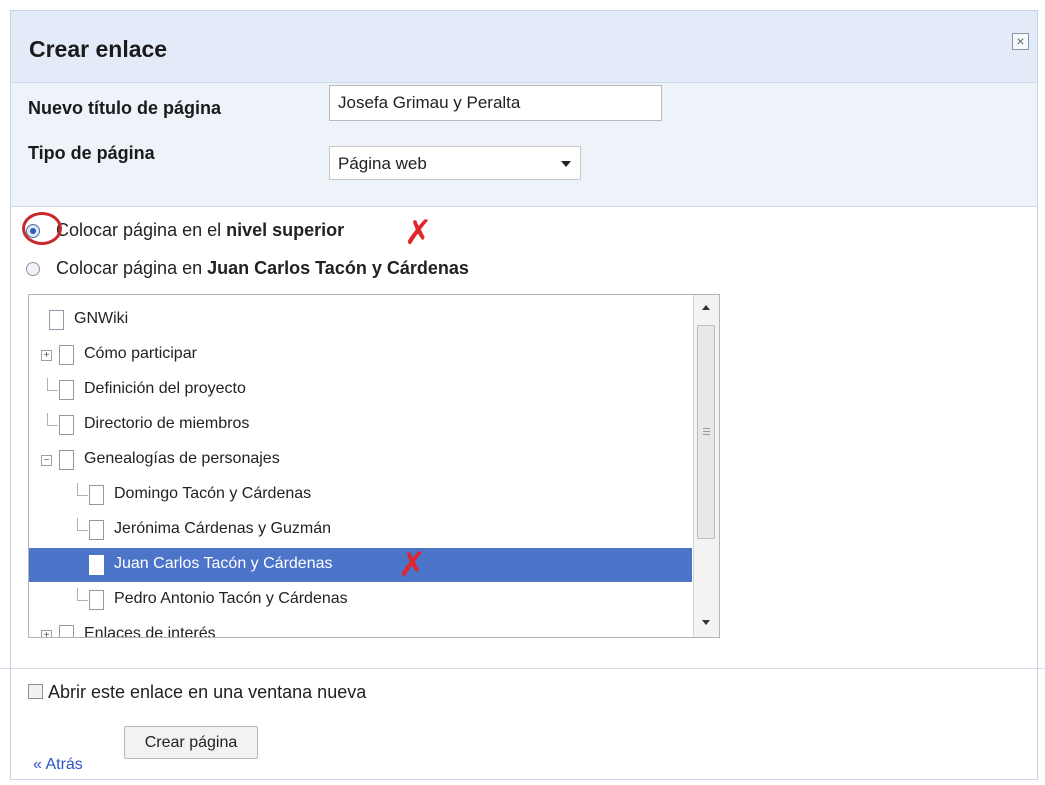  Describe the element at coordinates (706, 432) in the screenshot. I see `scroll-thumb` at that location.